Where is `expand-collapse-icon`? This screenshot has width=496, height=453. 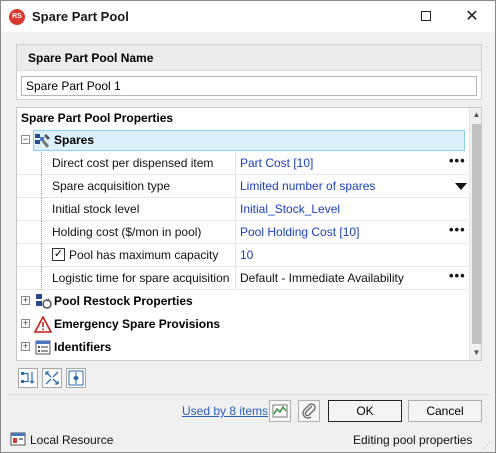
expand-collapse-icon is located at coordinates (52, 378).